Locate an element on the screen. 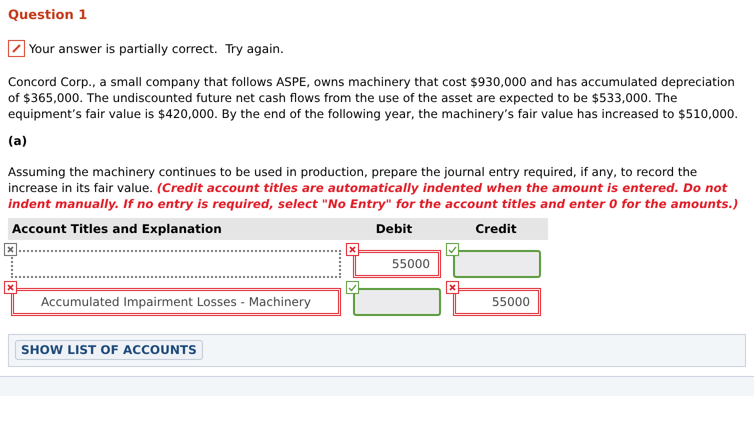  instructions-text: Assuming the machinery continues to be used in production, prepare the journal entry required, if any, to record the increase in its fair value. (Credit account titles are automatically indented when the amount is entered. Do not indent manually. If no entry is required, select "No Entry" for the account titles and enter 0 for the amounts.) is located at coordinates (374, 188).